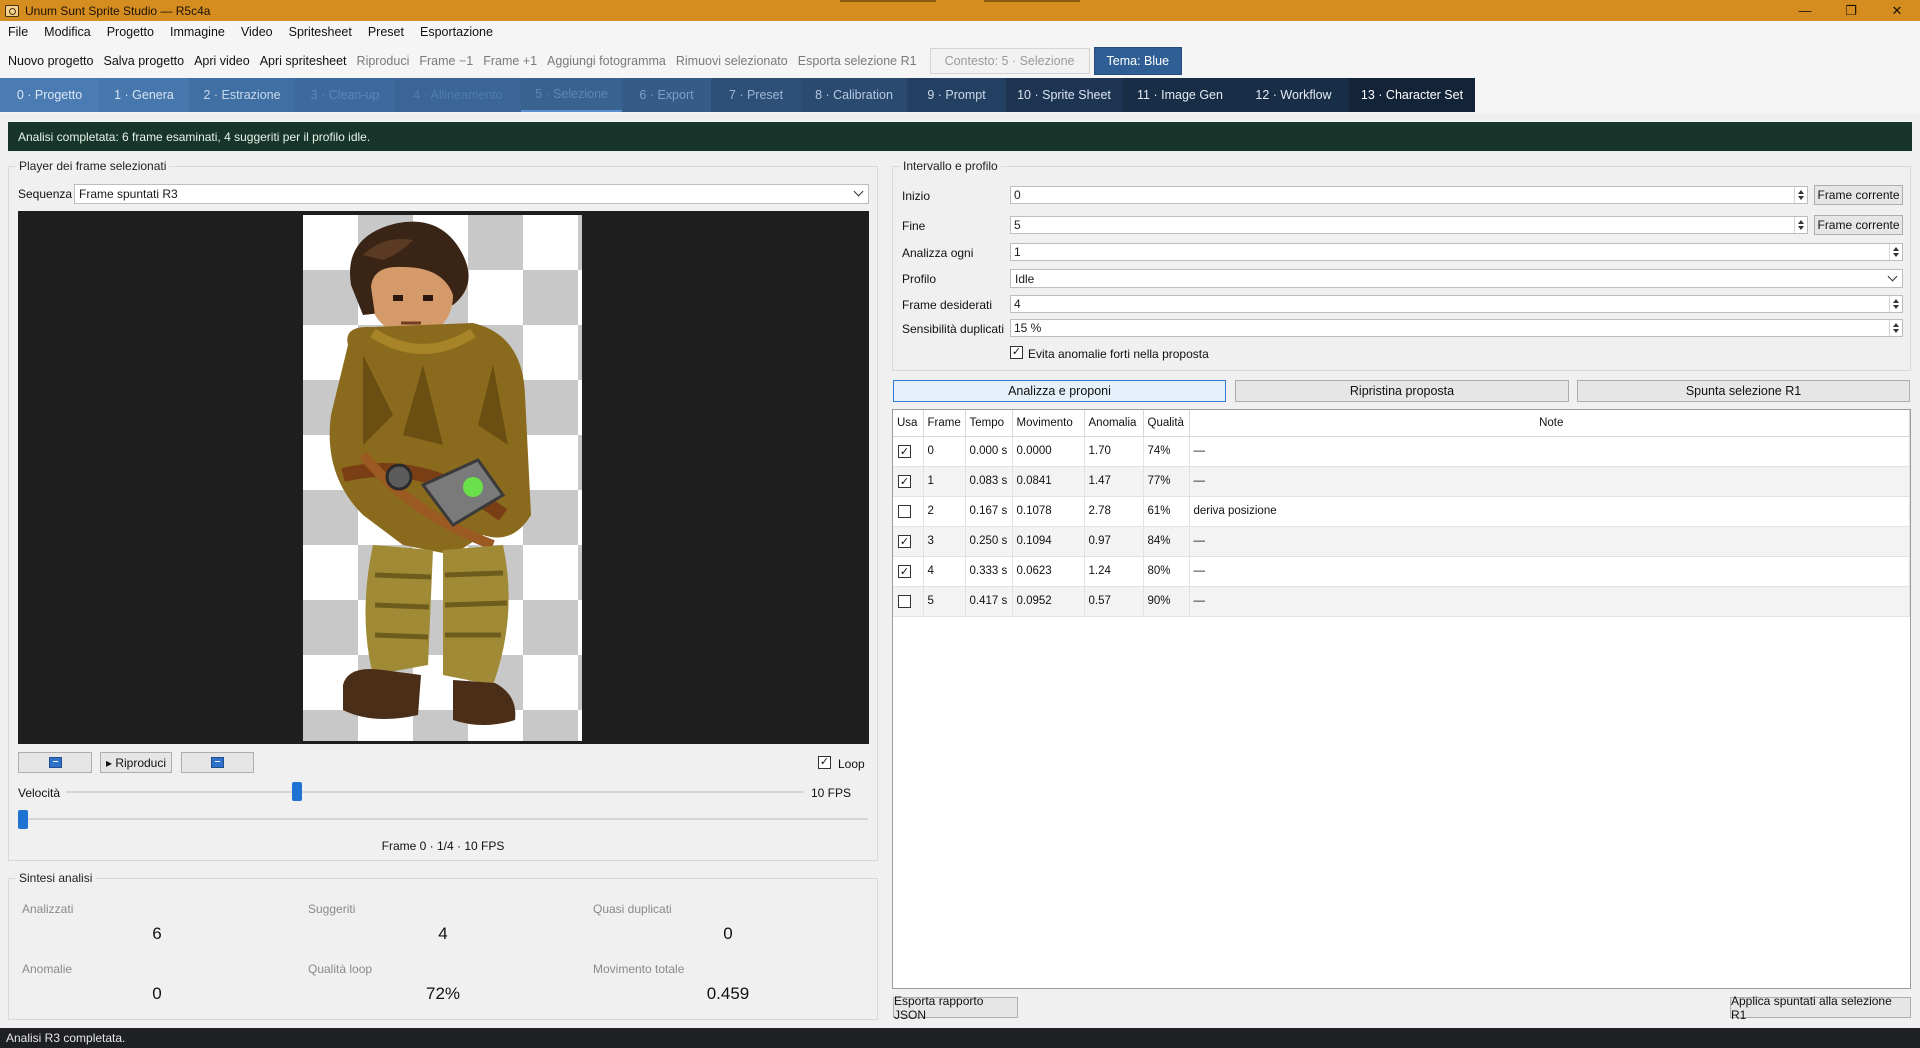 The image size is (1920, 1048). Describe the element at coordinates (1549, 451) in the screenshot. I see `row-note: —` at that location.